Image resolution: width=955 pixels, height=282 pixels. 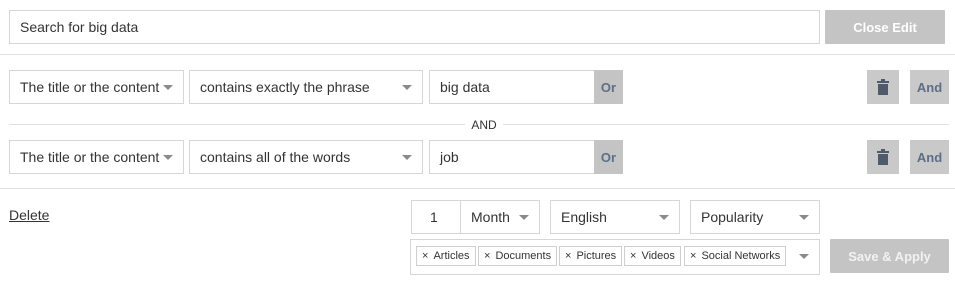 I want to click on tag-label: Pictures, so click(x=596, y=256).